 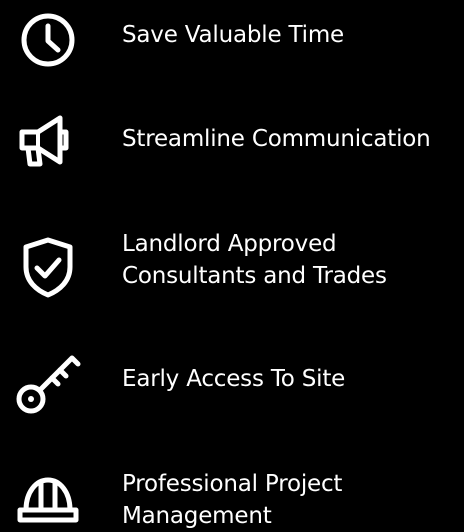 What do you see at coordinates (48, 40) in the screenshot?
I see `clock-icon` at bounding box center [48, 40].